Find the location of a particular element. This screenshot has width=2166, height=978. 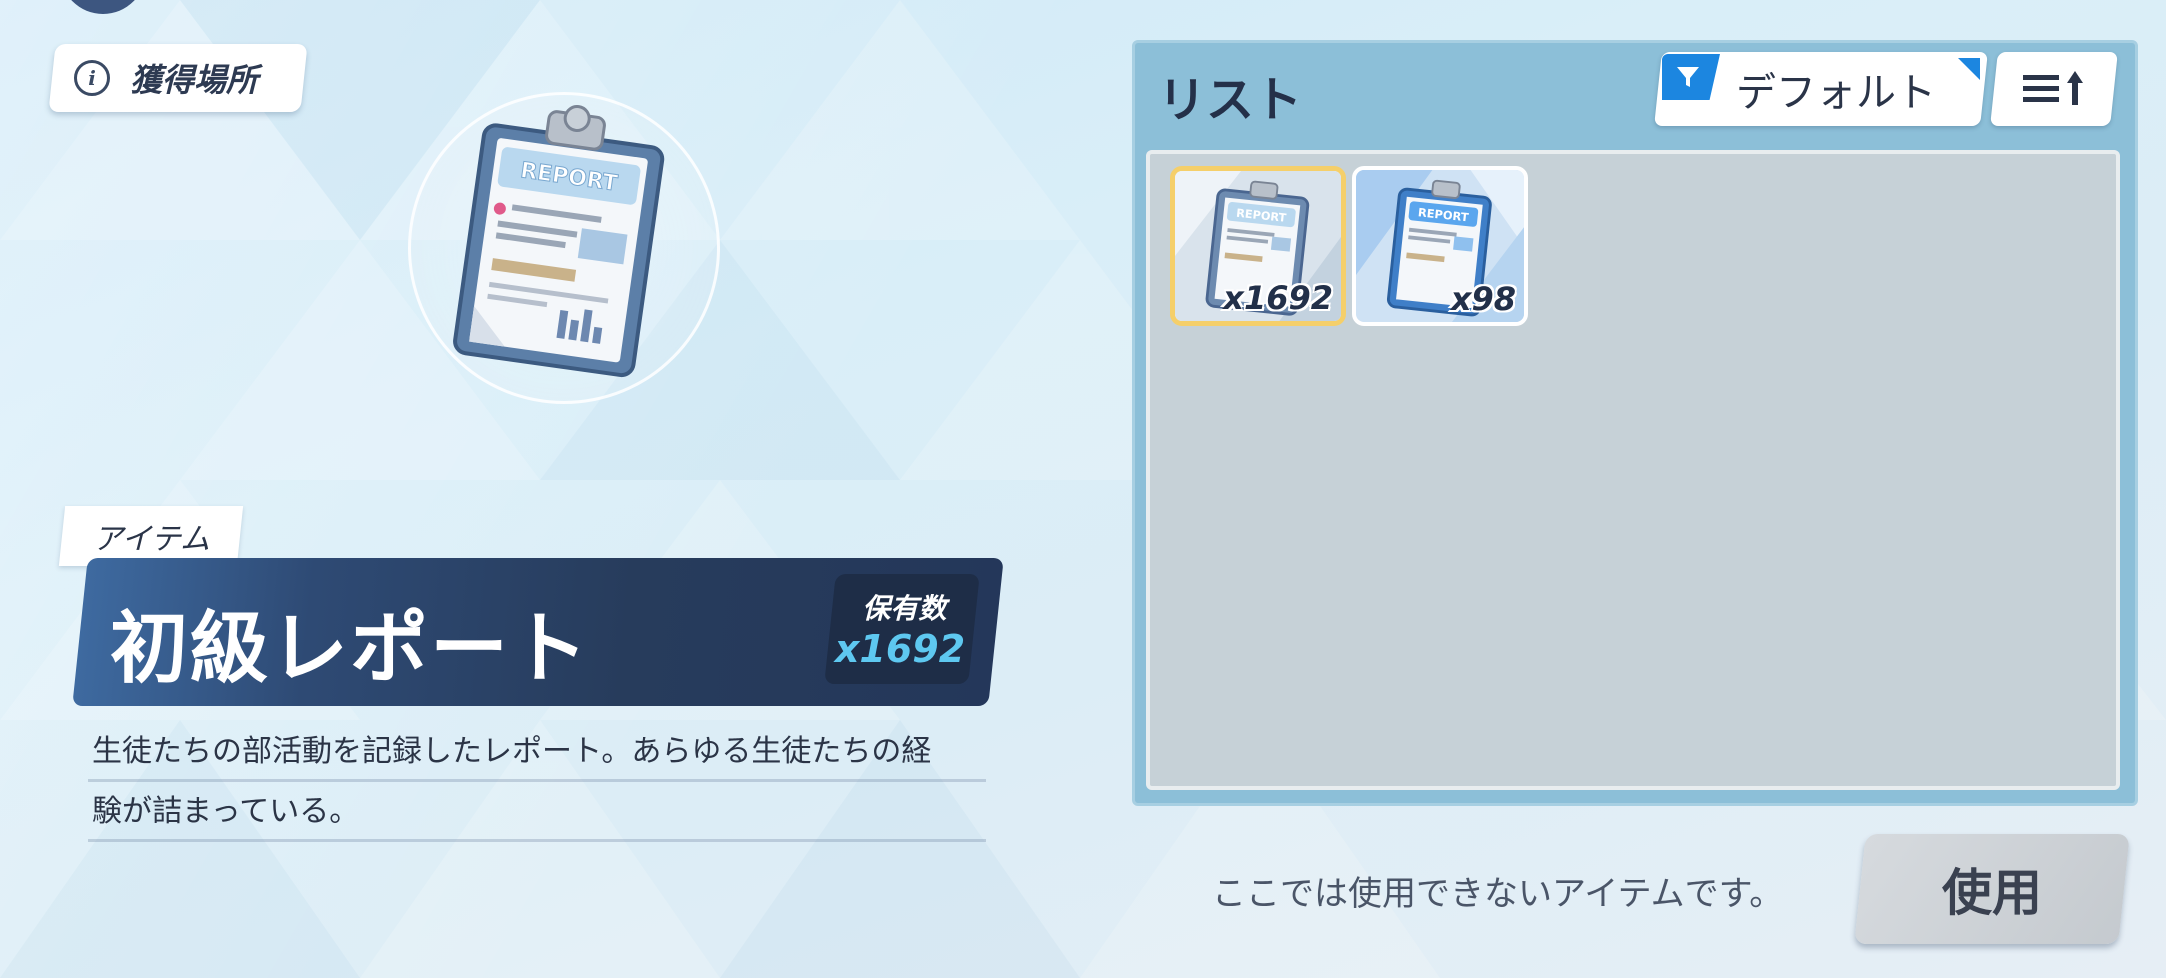

list-item-card: REPORT x98 is located at coordinates (1440, 246).